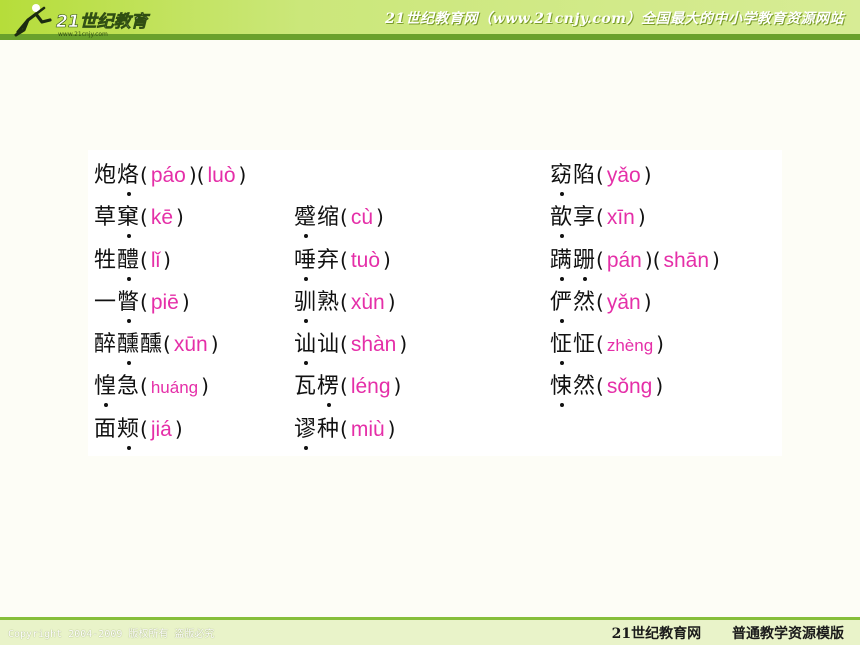  What do you see at coordinates (117, 387) in the screenshot?
I see `vocab-word: 惶急` at bounding box center [117, 387].